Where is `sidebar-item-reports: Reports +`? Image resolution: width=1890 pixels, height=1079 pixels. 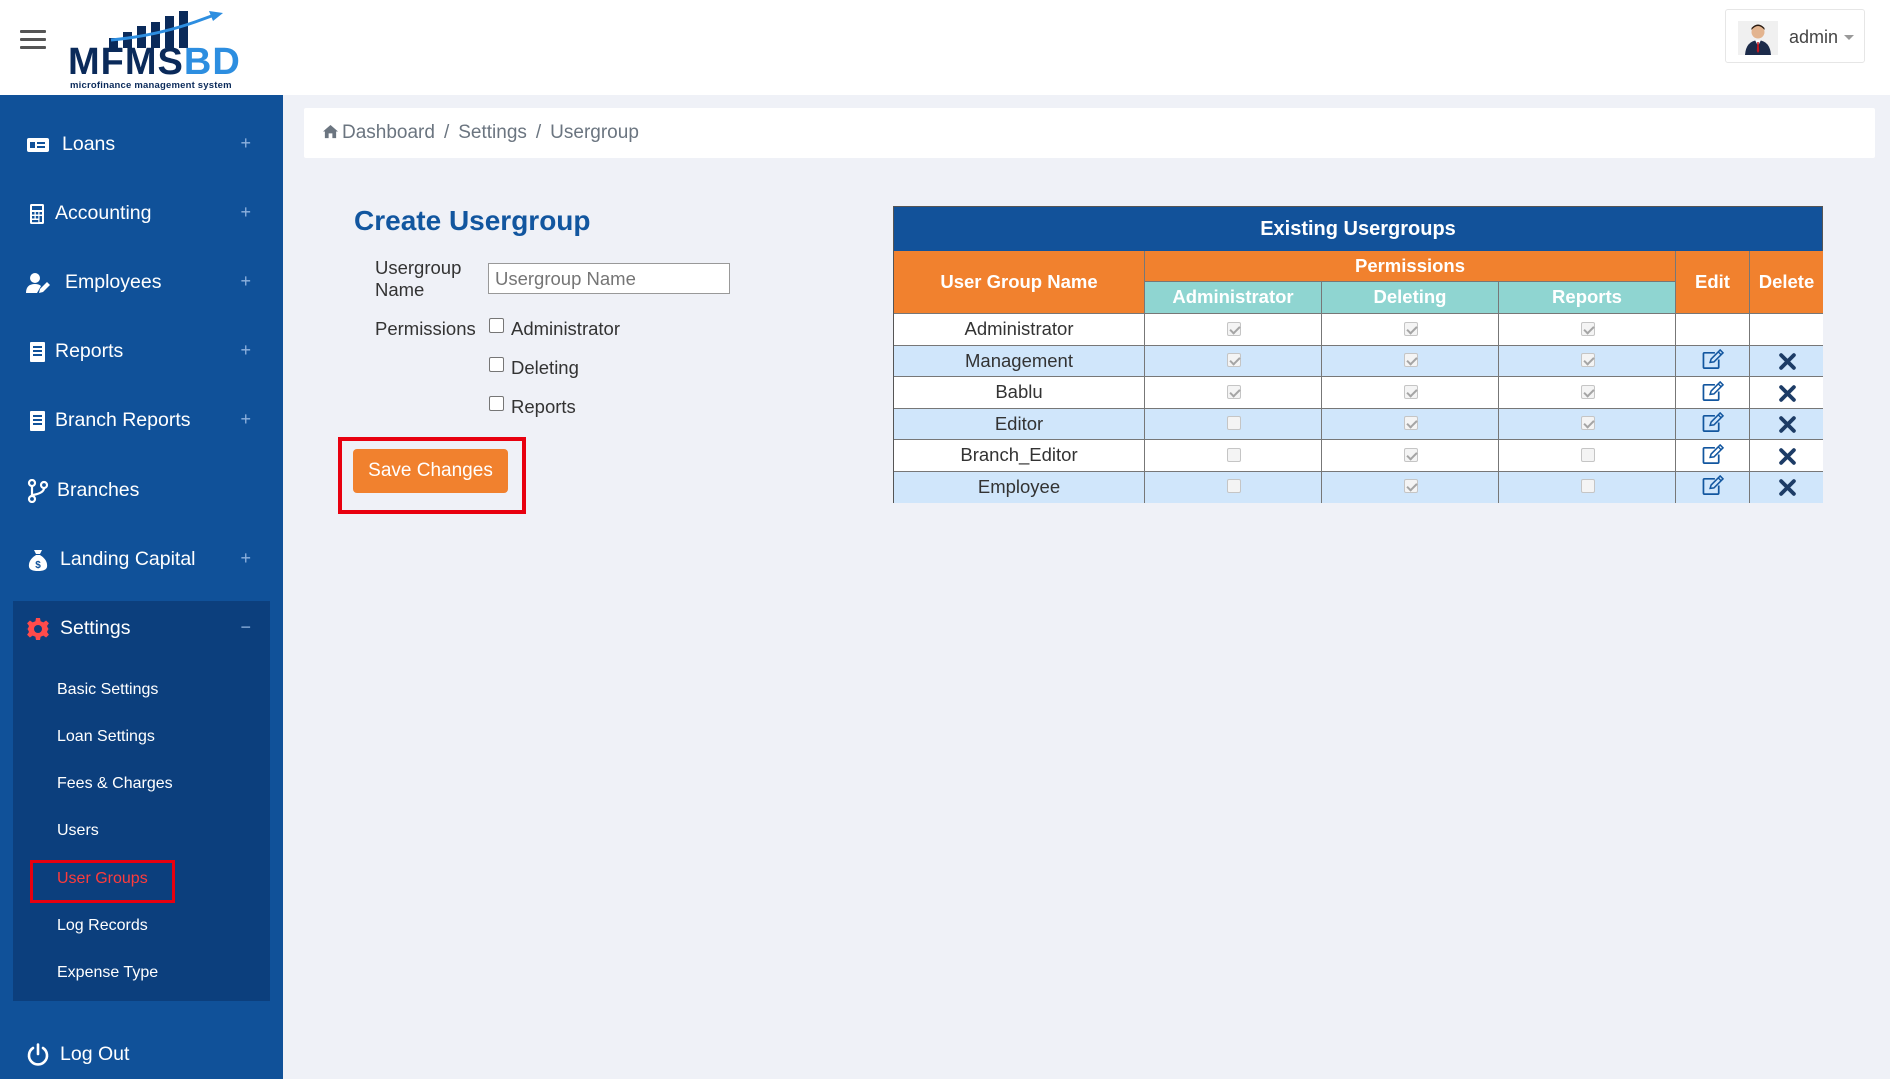 sidebar-item-reports: Reports + is located at coordinates (141, 352).